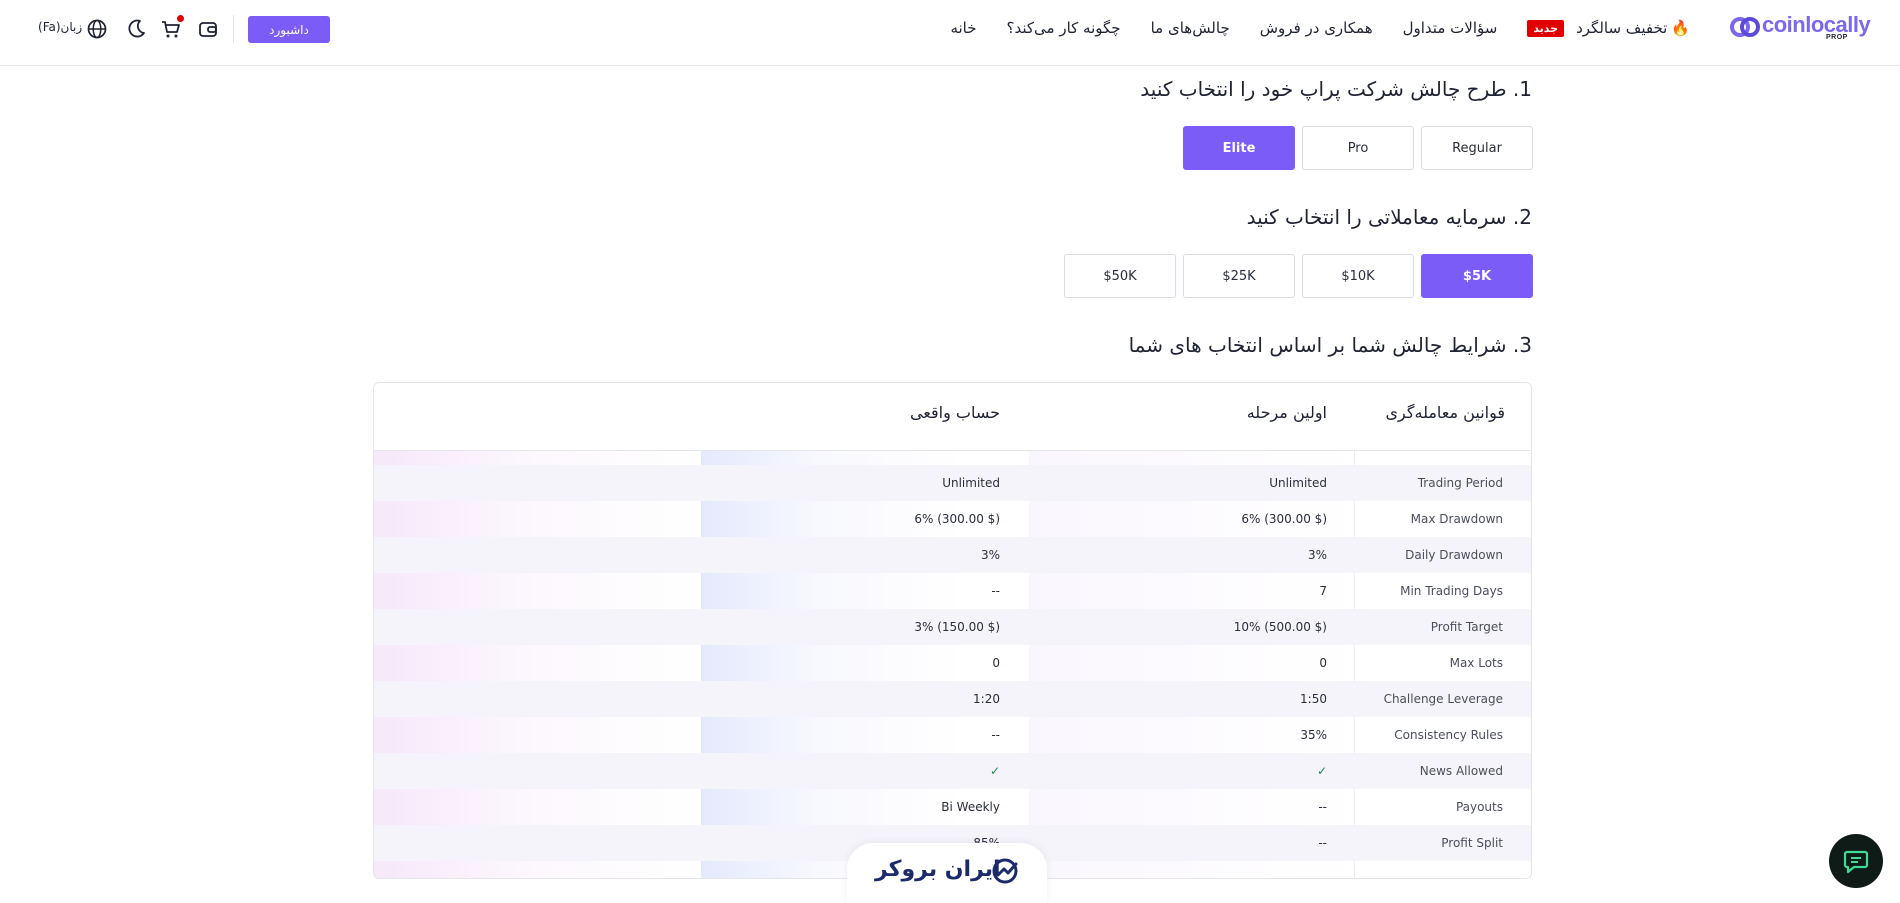 Image resolution: width=1900 pixels, height=903 pixels. What do you see at coordinates (1064, 28) in the screenshot?
I see `nav-how-it-works: چگونه کار می‌کند؟` at bounding box center [1064, 28].